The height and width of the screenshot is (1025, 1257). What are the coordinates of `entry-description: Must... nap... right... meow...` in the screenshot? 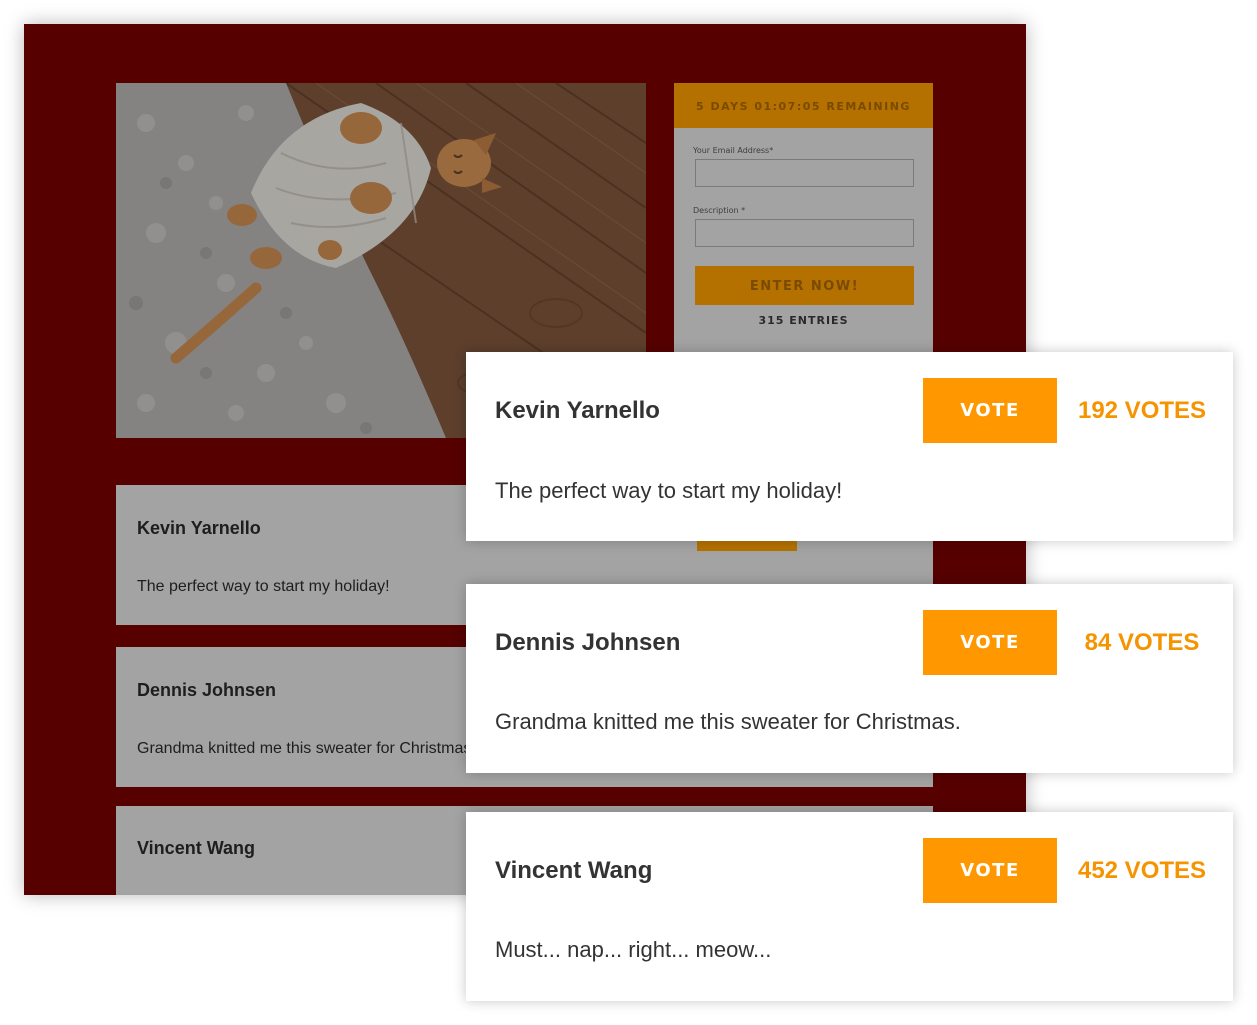 It's located at (633, 949).